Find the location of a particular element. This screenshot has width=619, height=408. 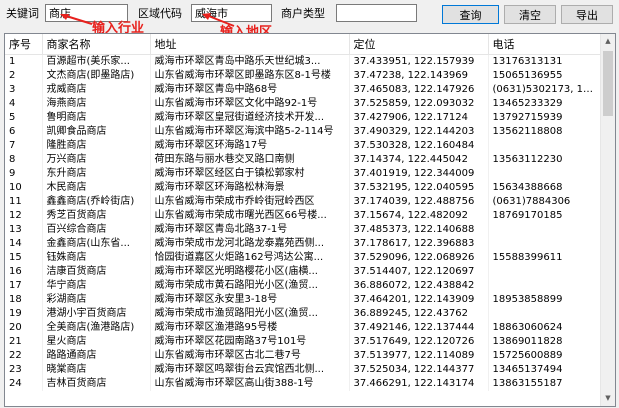

cell-location: 37.174039, 122.488756 is located at coordinates (419, 202).